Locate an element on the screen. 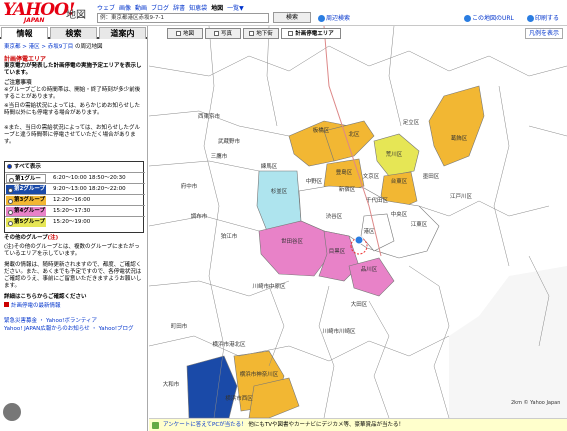 This screenshot has width=567, height=431. map-label: 大和市 is located at coordinates (171, 385).